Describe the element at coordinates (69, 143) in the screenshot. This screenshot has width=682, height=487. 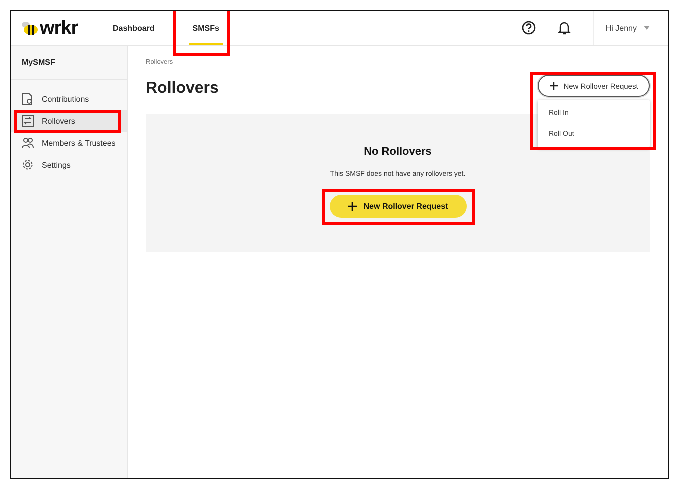
I see `sidebar-item: Members & Trustees` at that location.